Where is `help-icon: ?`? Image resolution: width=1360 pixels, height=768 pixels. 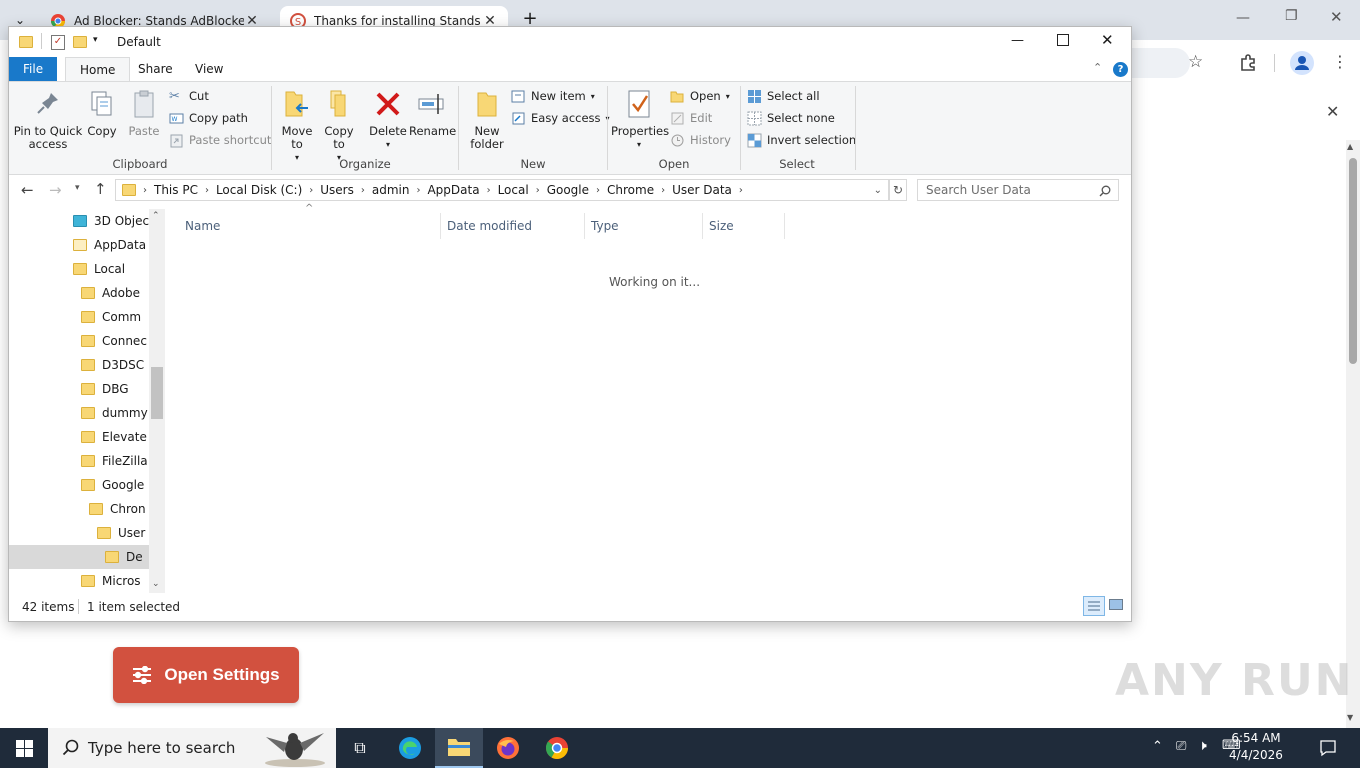 help-icon: ? is located at coordinates (1120, 69).